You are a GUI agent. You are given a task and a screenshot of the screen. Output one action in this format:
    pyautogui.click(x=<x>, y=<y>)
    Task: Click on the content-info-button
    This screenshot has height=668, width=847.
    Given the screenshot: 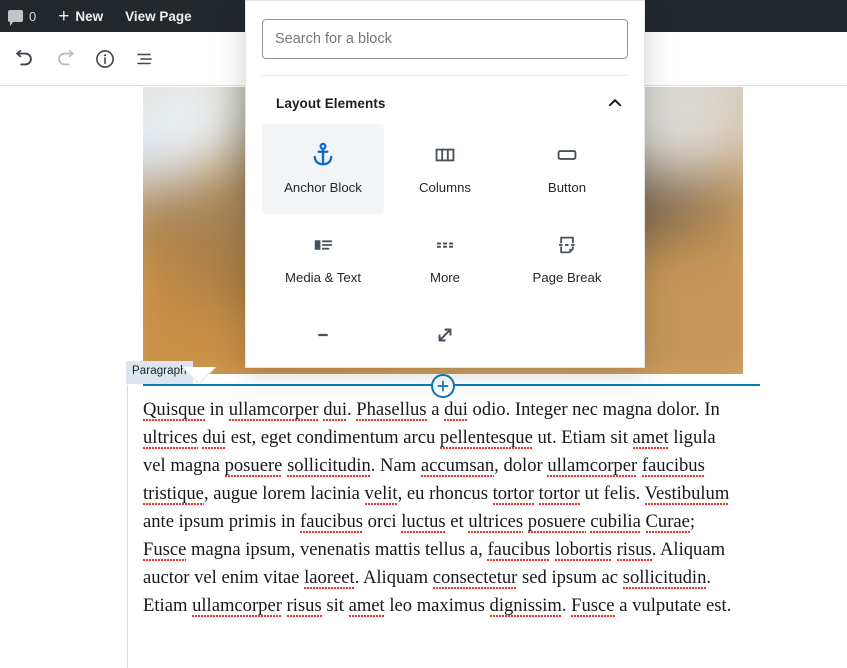 What is the action you would take?
    pyautogui.click(x=105, y=59)
    